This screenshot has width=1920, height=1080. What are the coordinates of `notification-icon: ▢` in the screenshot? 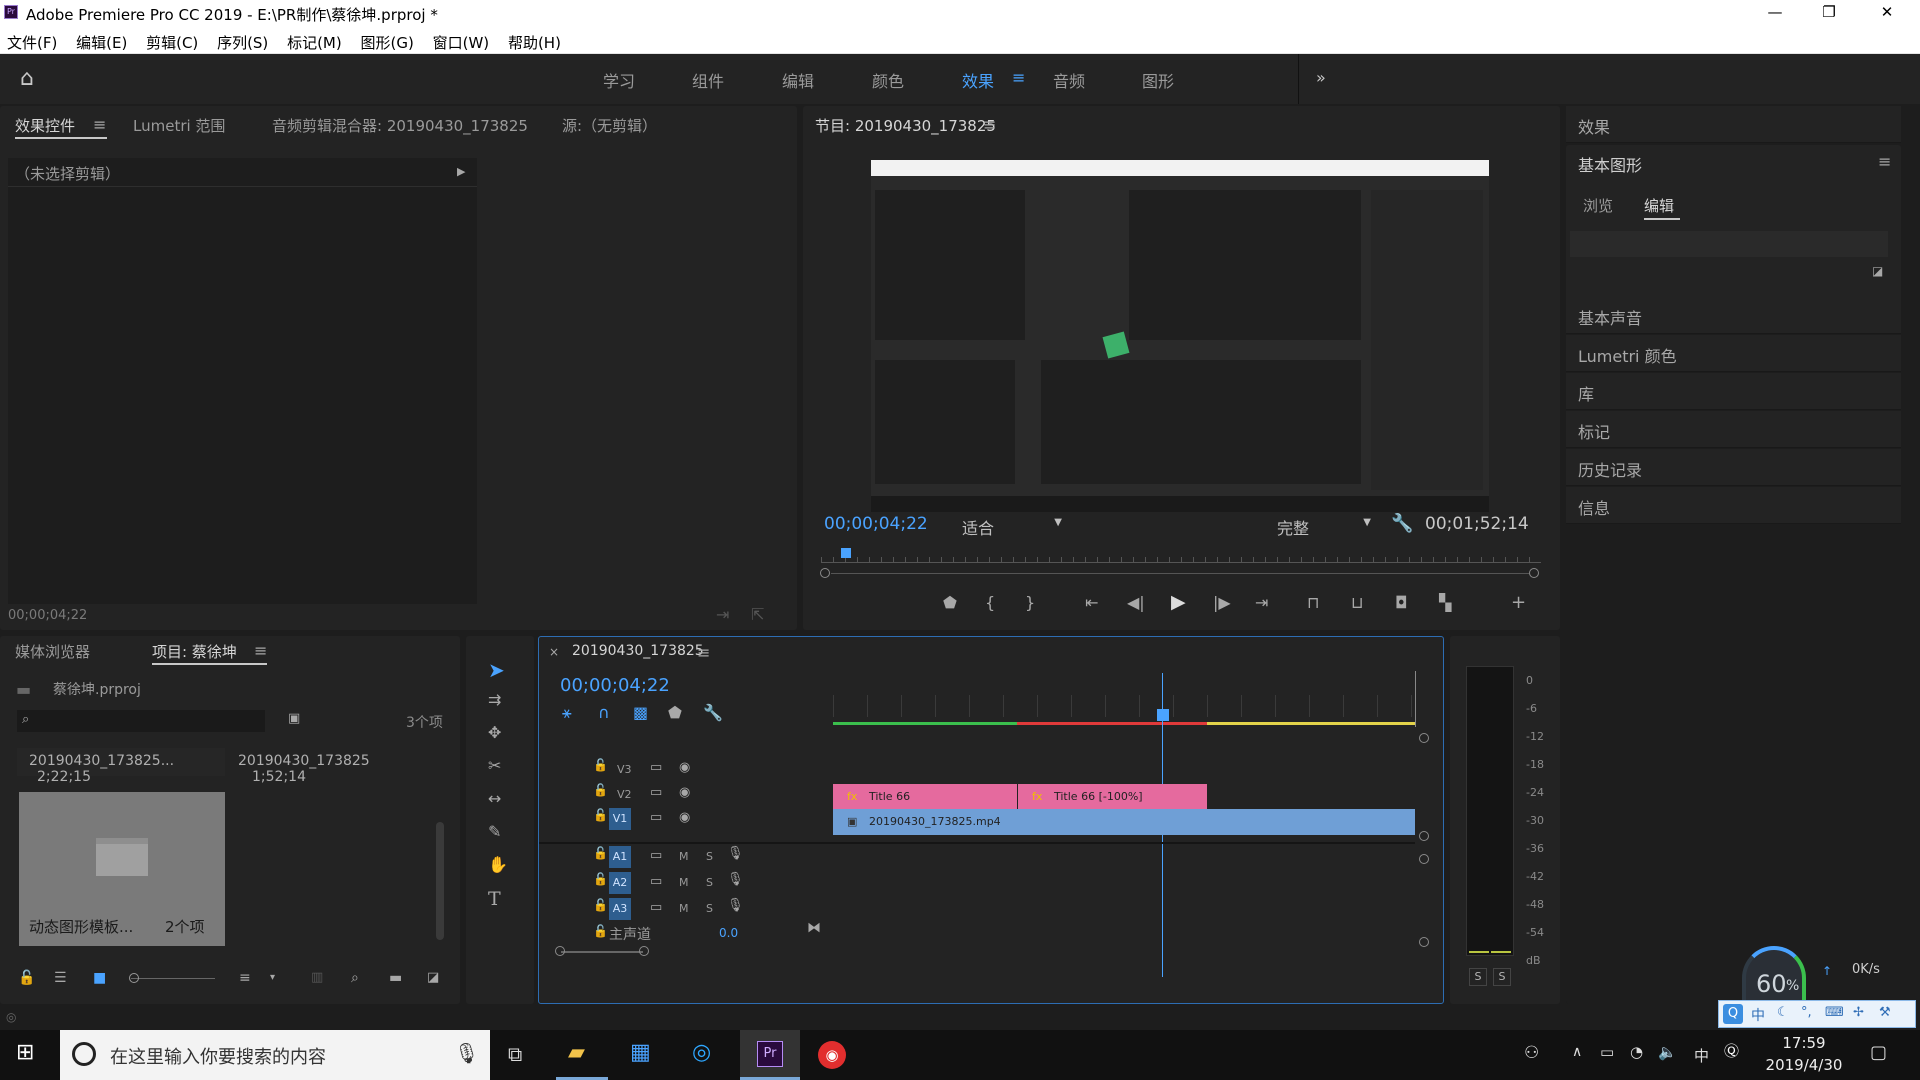 It's located at (1878, 1053).